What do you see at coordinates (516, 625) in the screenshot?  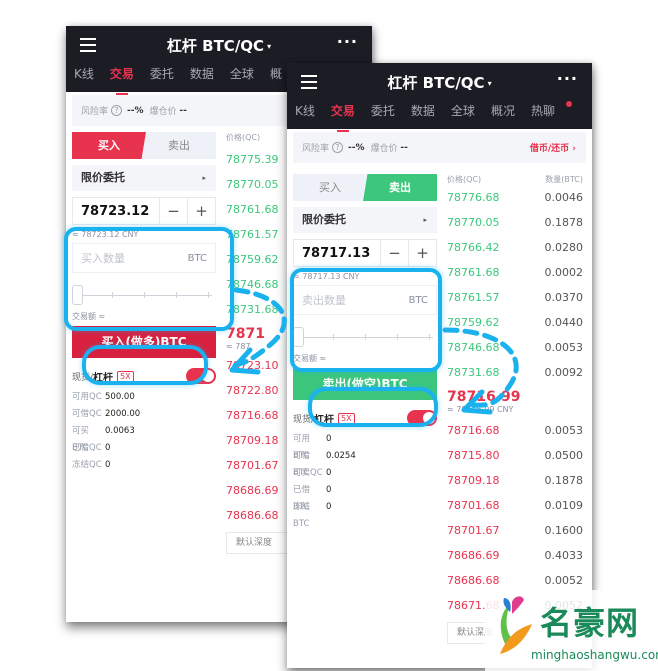 I see `watermark-logo-icon` at bounding box center [516, 625].